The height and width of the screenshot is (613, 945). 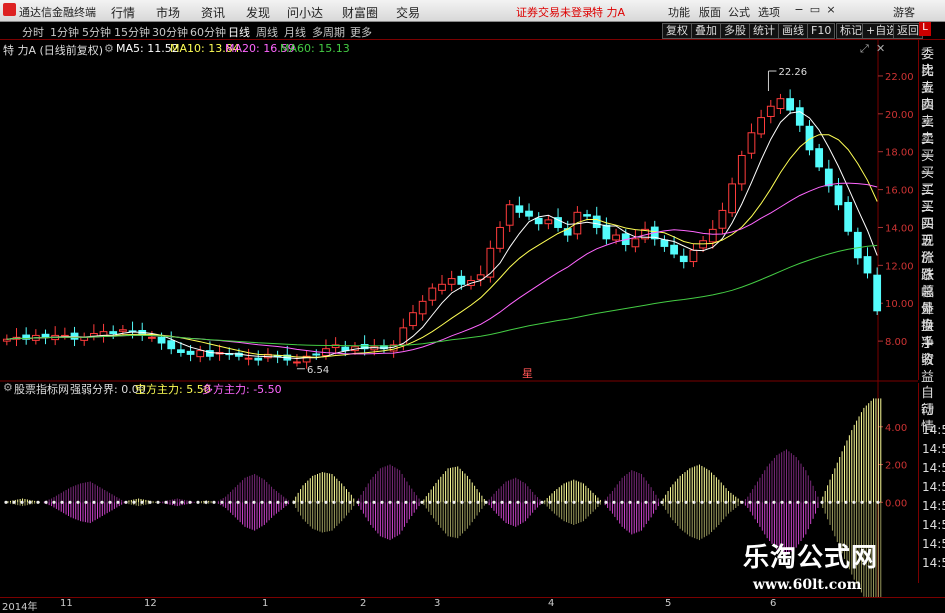 I want to click on date-tick: 3, so click(x=437, y=603).